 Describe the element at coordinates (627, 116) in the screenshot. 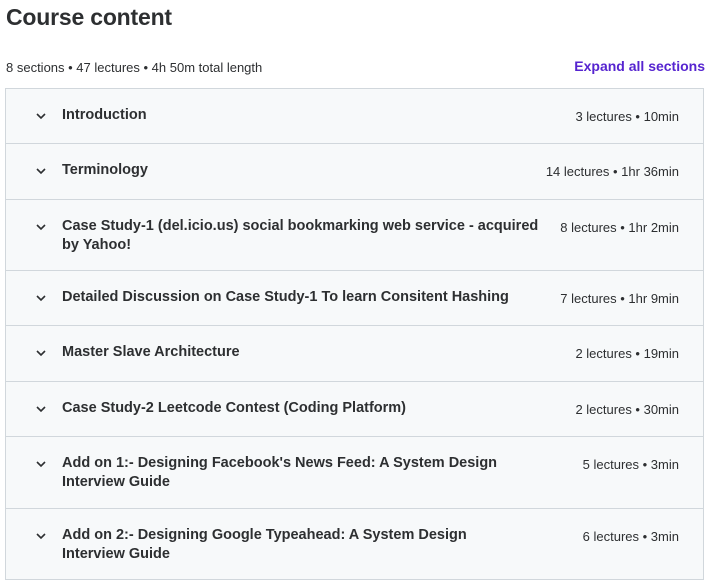

I see `section-info: 3 lectures • 10min` at that location.